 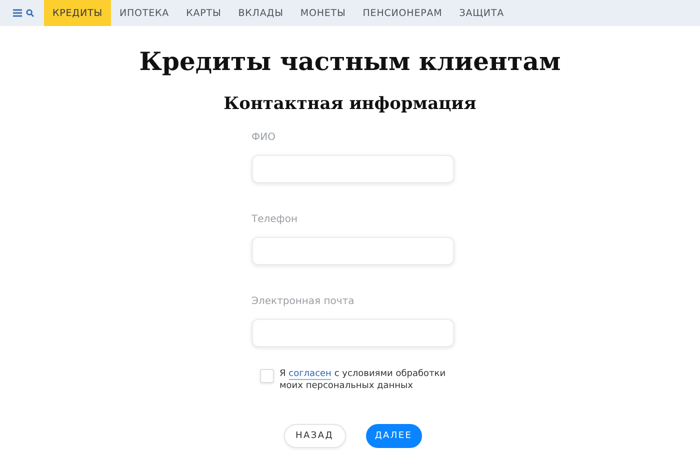 What do you see at coordinates (204, 13) in the screenshot?
I see `nav-tab: КАРТЫ` at bounding box center [204, 13].